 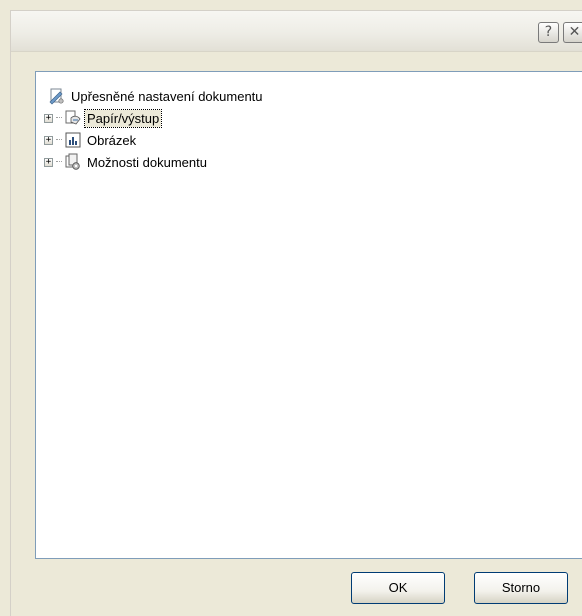 What do you see at coordinates (73, 140) in the screenshot?
I see `graphics-icon` at bounding box center [73, 140].